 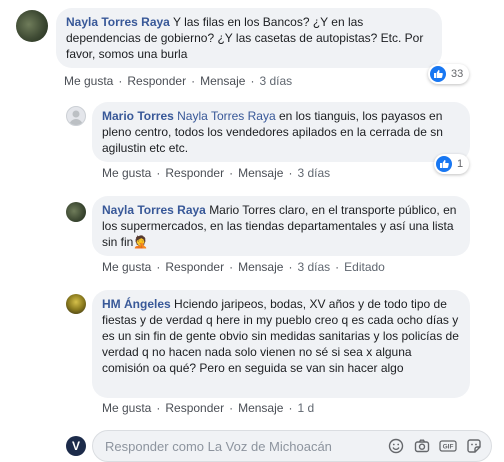 I want to click on emoji-icon, so click(x=396, y=446).